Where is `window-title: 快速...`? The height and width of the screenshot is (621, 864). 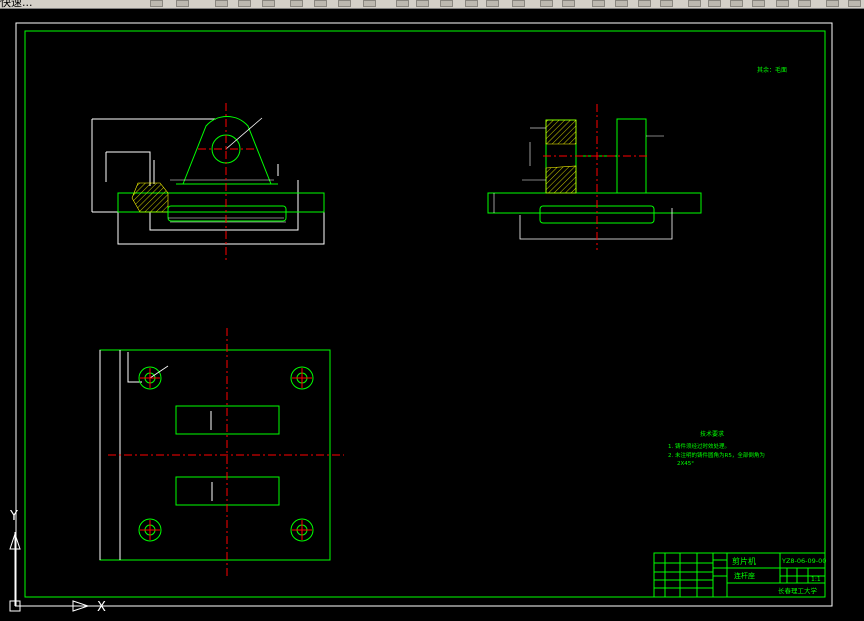 window-title: 快速... is located at coordinates (16, 4).